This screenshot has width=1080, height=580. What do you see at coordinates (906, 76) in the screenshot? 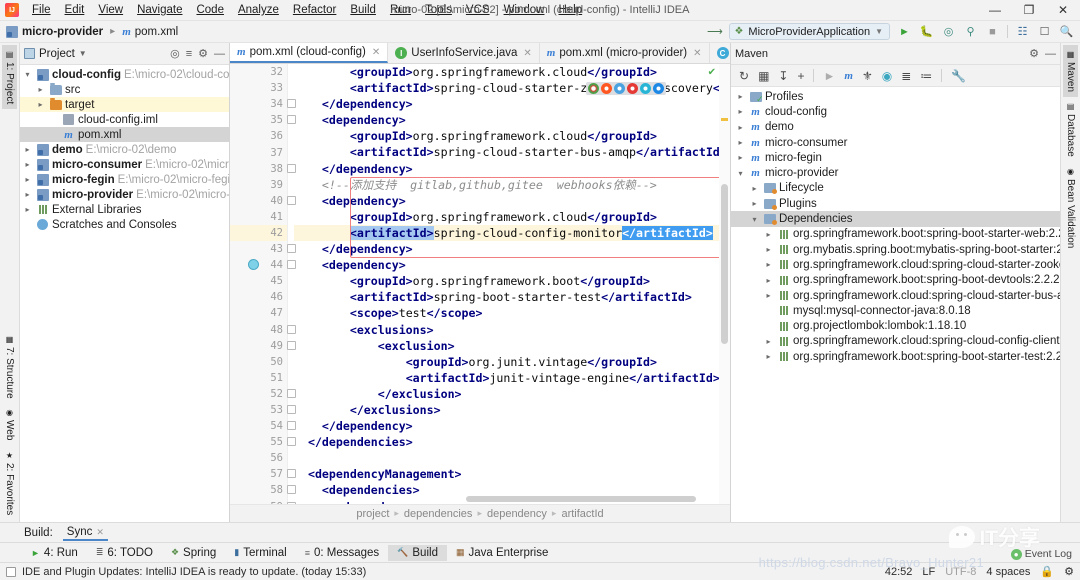
I see `expand-all-icon: ≣` at bounding box center [906, 76].